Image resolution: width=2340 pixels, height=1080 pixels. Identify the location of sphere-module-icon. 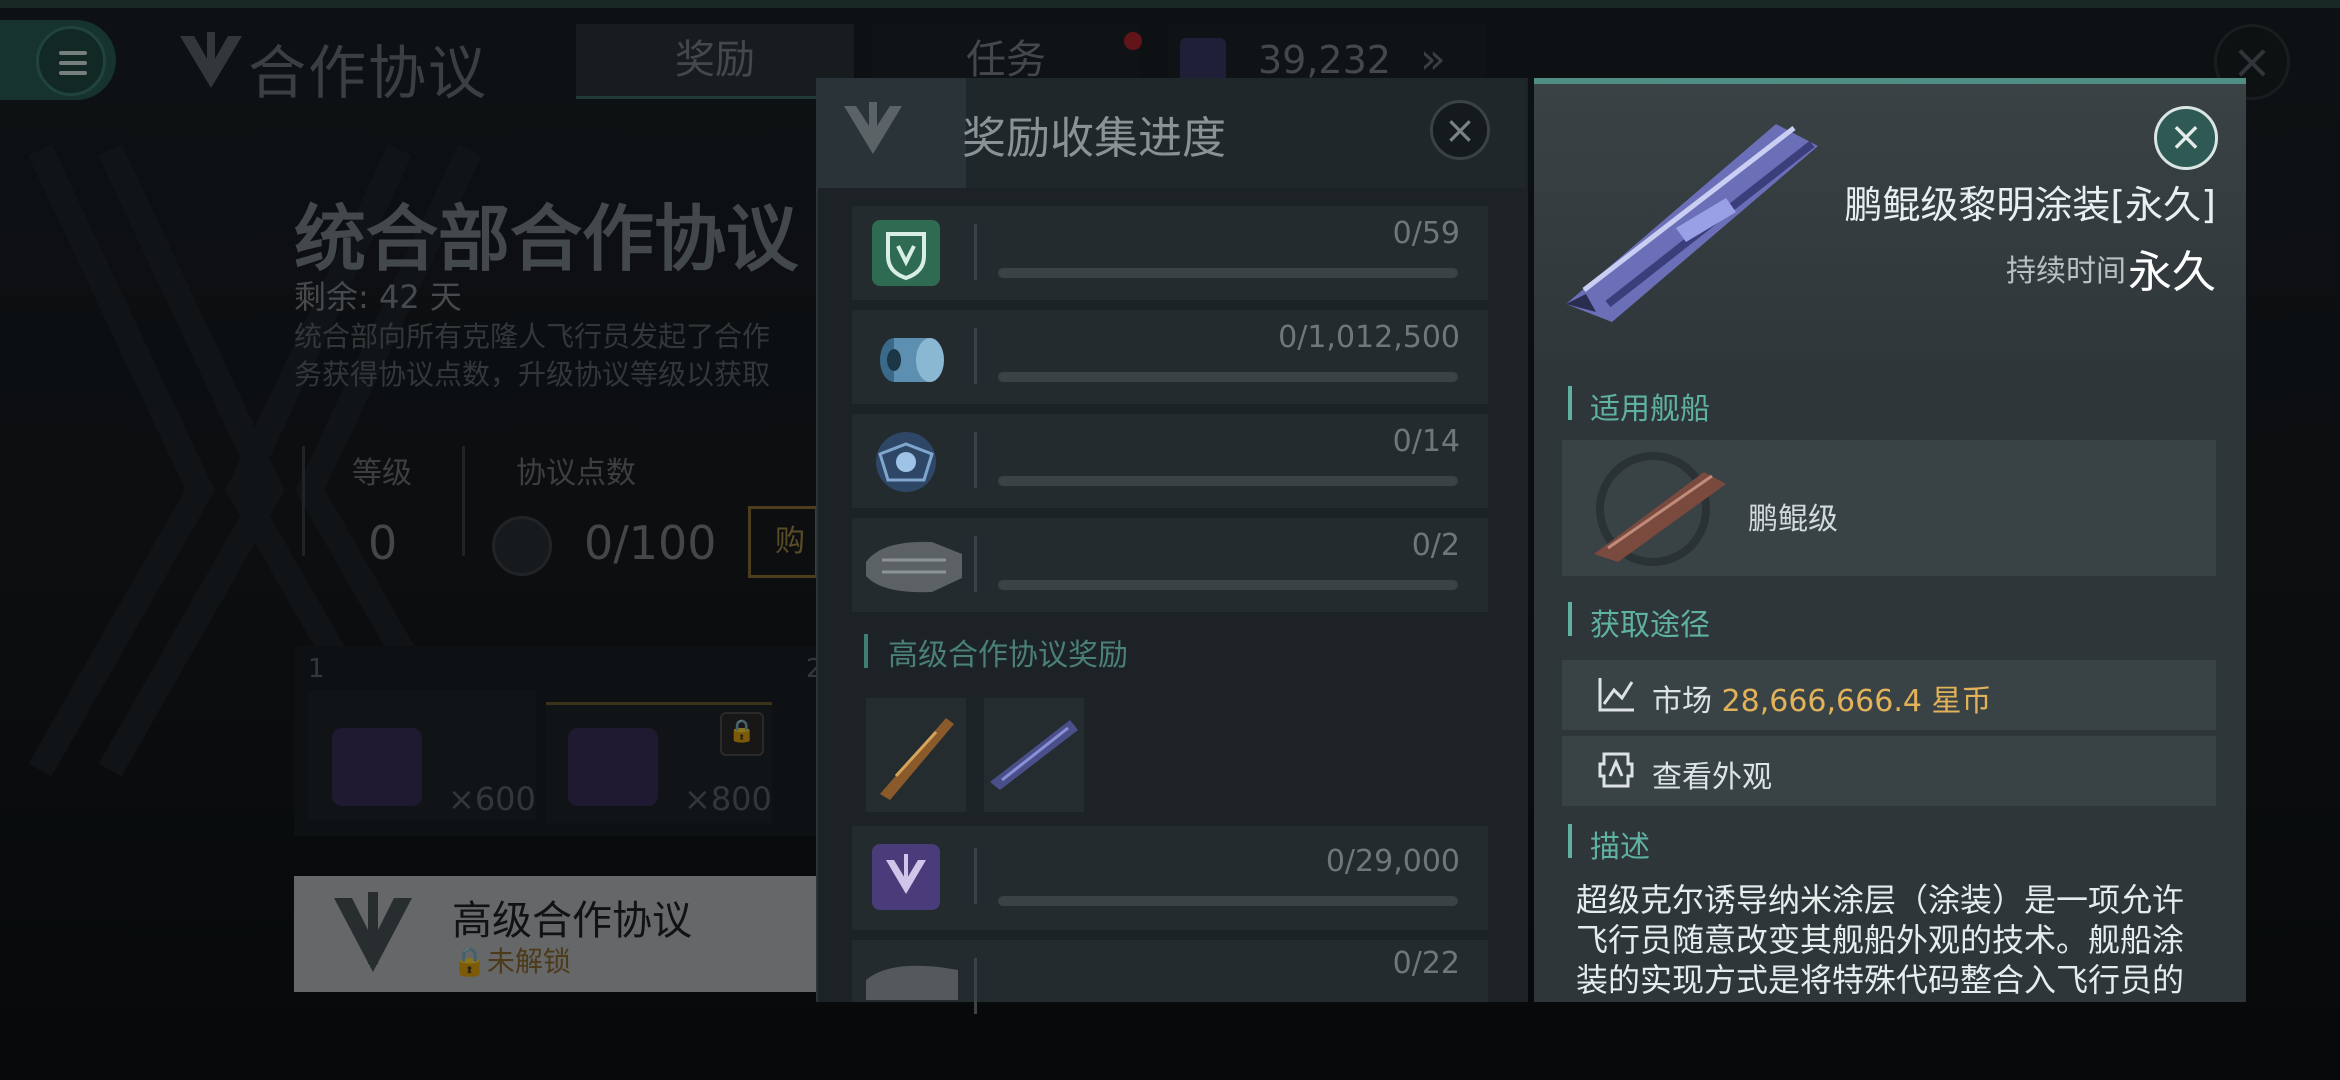
(906, 462).